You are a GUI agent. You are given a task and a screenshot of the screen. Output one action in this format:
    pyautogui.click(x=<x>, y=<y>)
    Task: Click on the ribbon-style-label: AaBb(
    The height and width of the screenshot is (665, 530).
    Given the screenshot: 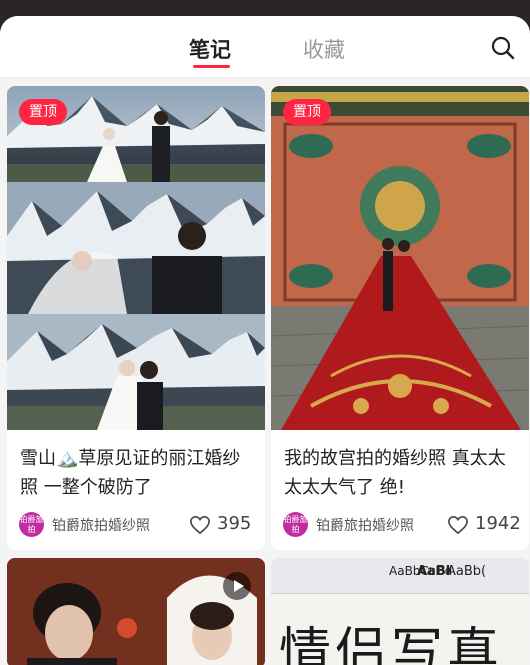 What is the action you would take?
    pyautogui.click(x=467, y=571)
    